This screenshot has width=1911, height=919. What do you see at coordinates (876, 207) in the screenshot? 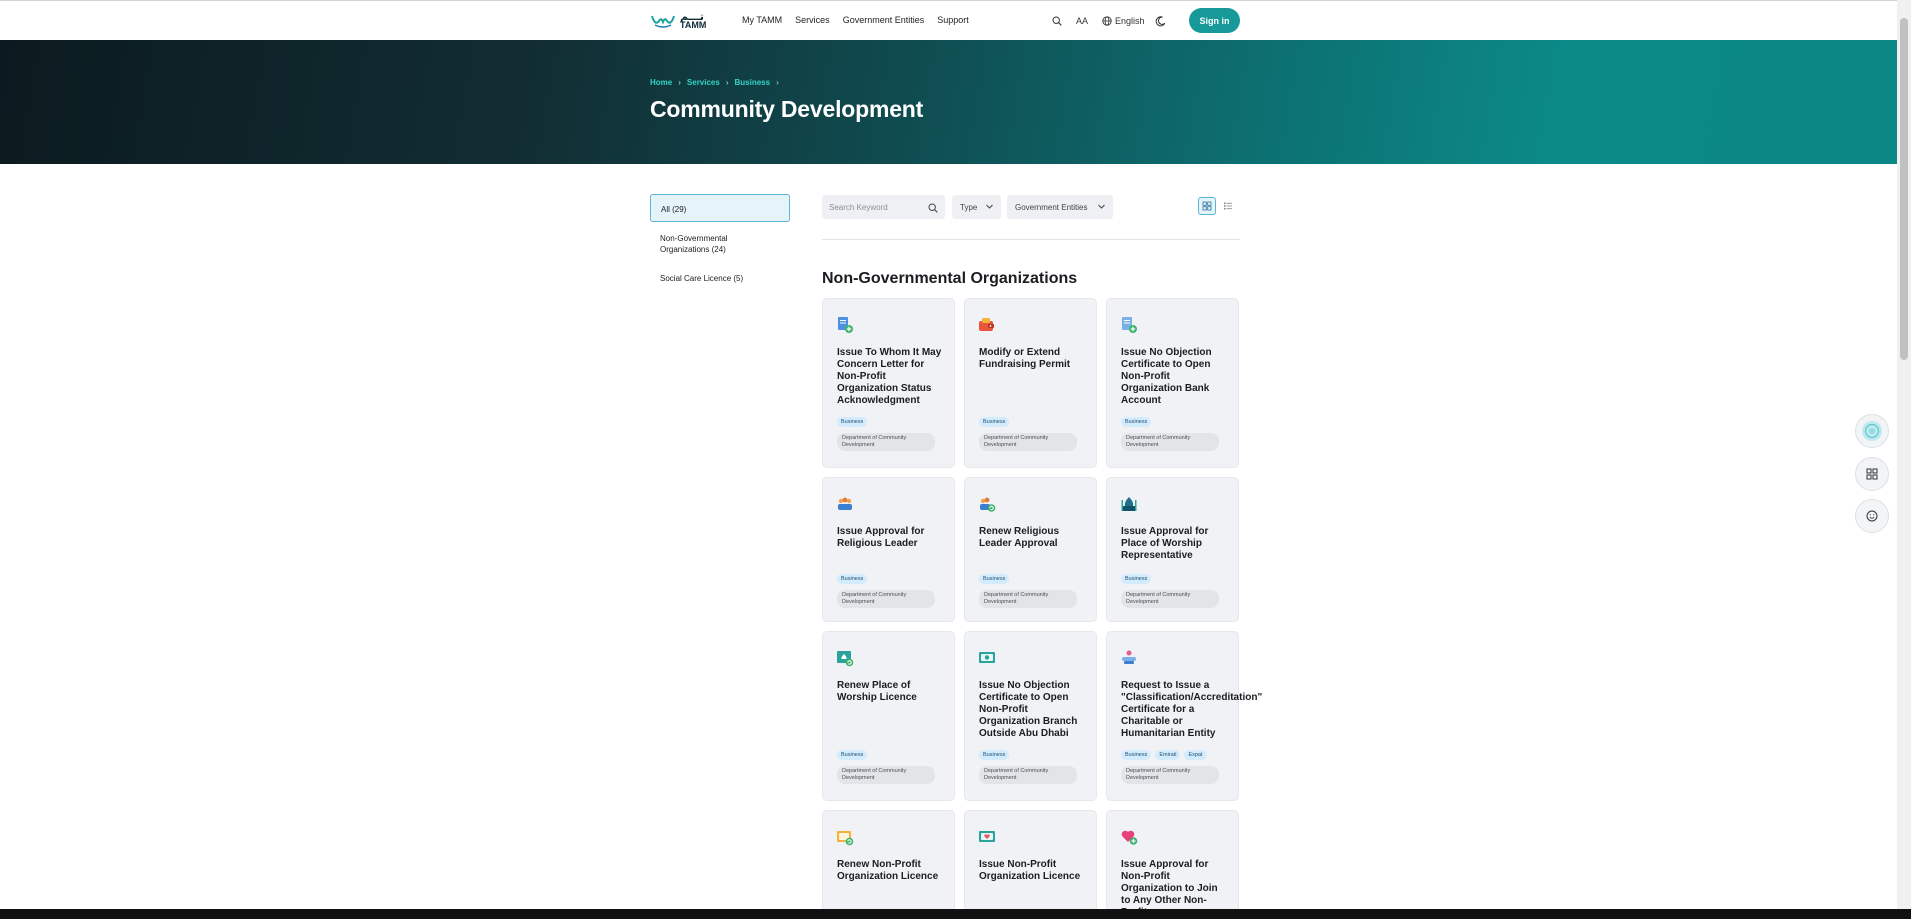
I see `search-input` at bounding box center [876, 207].